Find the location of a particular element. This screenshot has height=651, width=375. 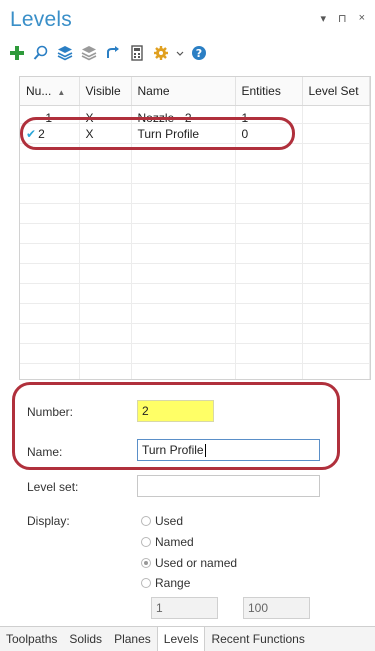

panel-title: Levels is located at coordinates (41, 19).